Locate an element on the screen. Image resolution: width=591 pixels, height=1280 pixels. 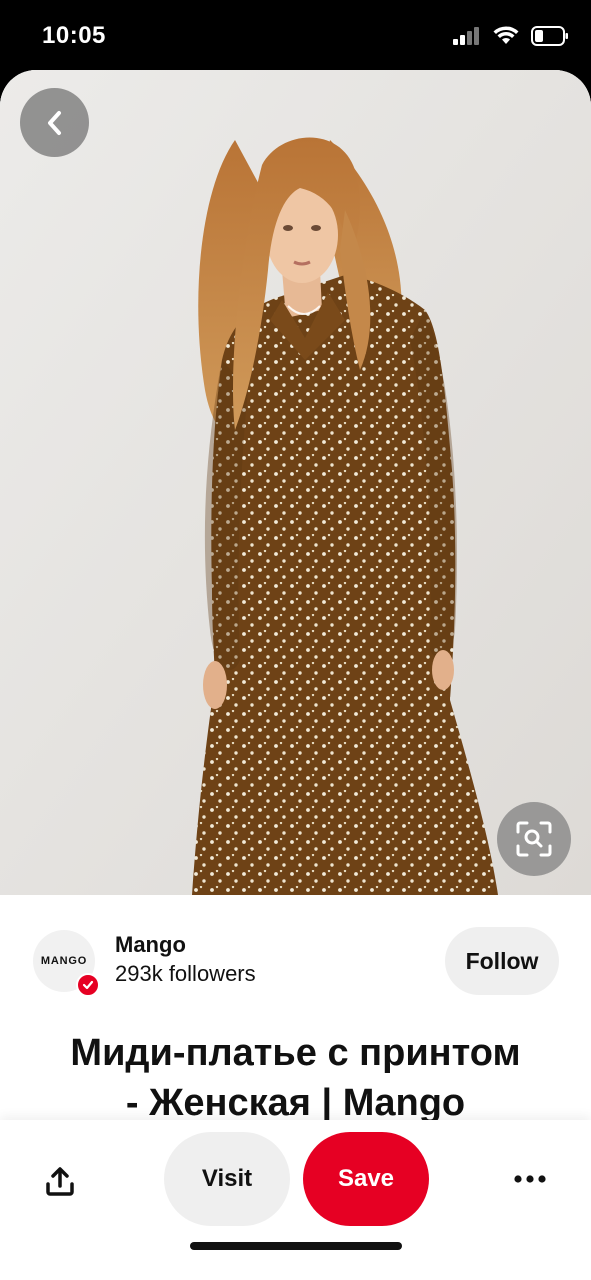
status-icons is located at coordinates (511, 36).